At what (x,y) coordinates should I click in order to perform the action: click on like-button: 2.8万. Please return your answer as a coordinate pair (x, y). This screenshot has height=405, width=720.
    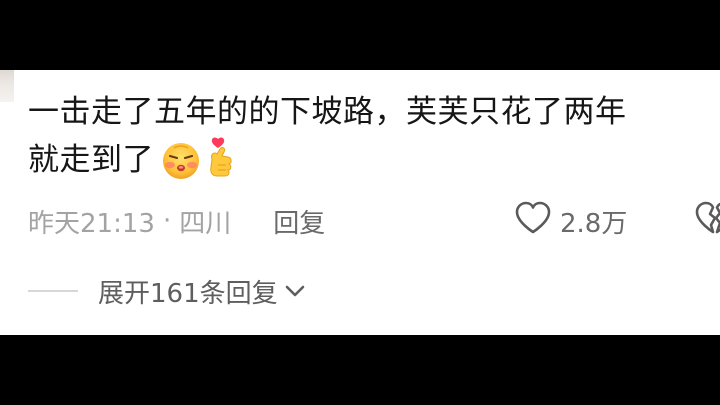
    Looking at the image, I should click on (570, 221).